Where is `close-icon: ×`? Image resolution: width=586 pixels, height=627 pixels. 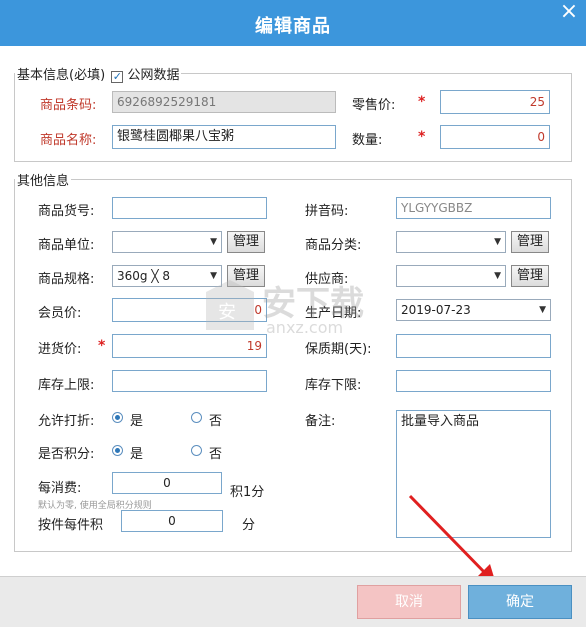 close-icon: × is located at coordinates (569, 12).